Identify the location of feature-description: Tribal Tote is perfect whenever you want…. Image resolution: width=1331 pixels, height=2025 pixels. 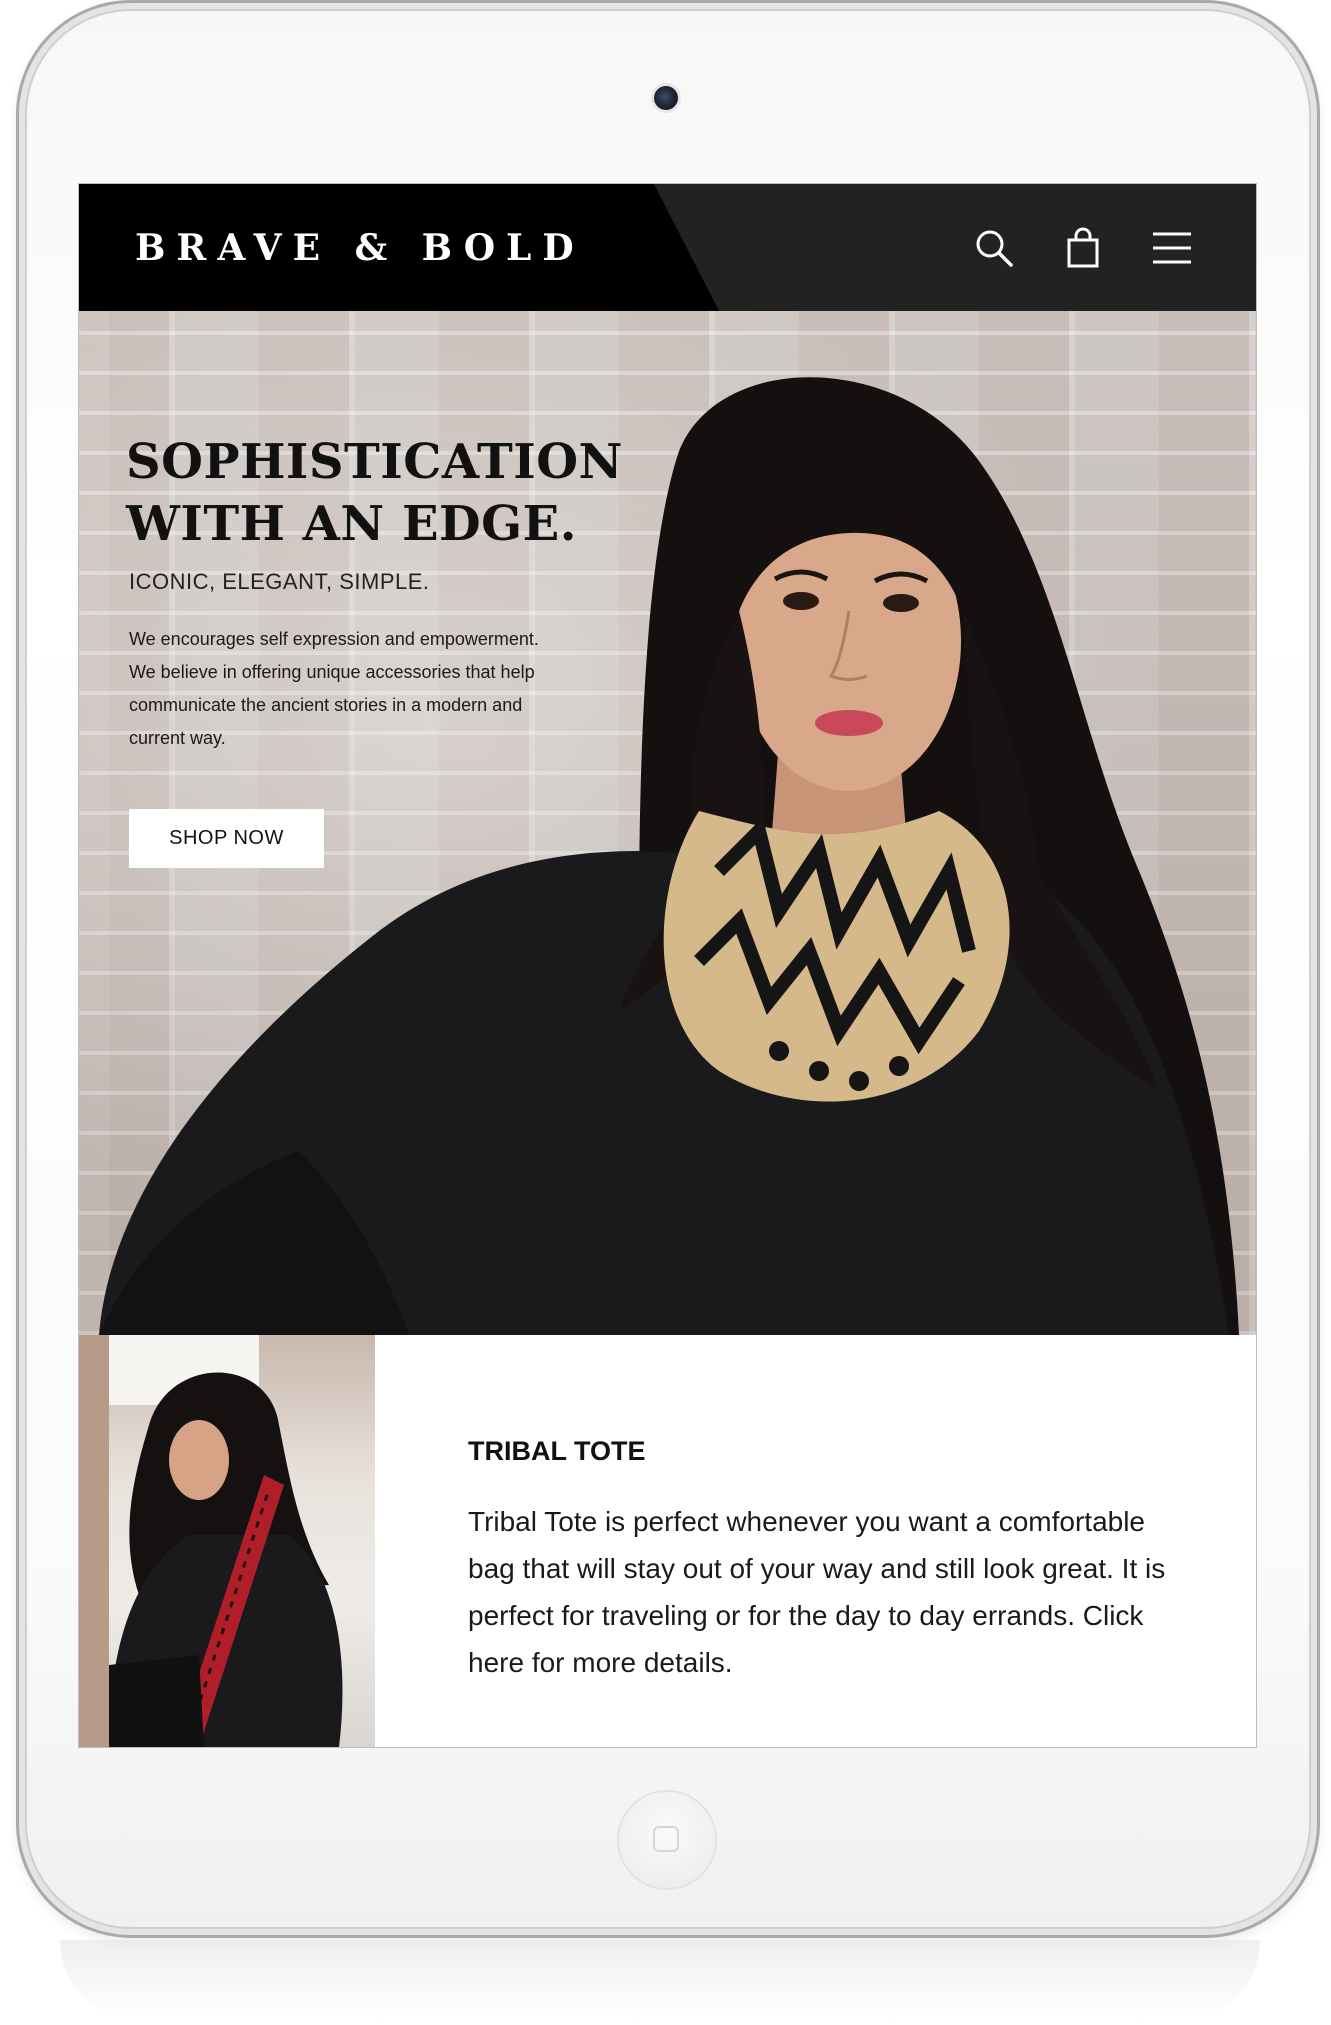
(828, 1592).